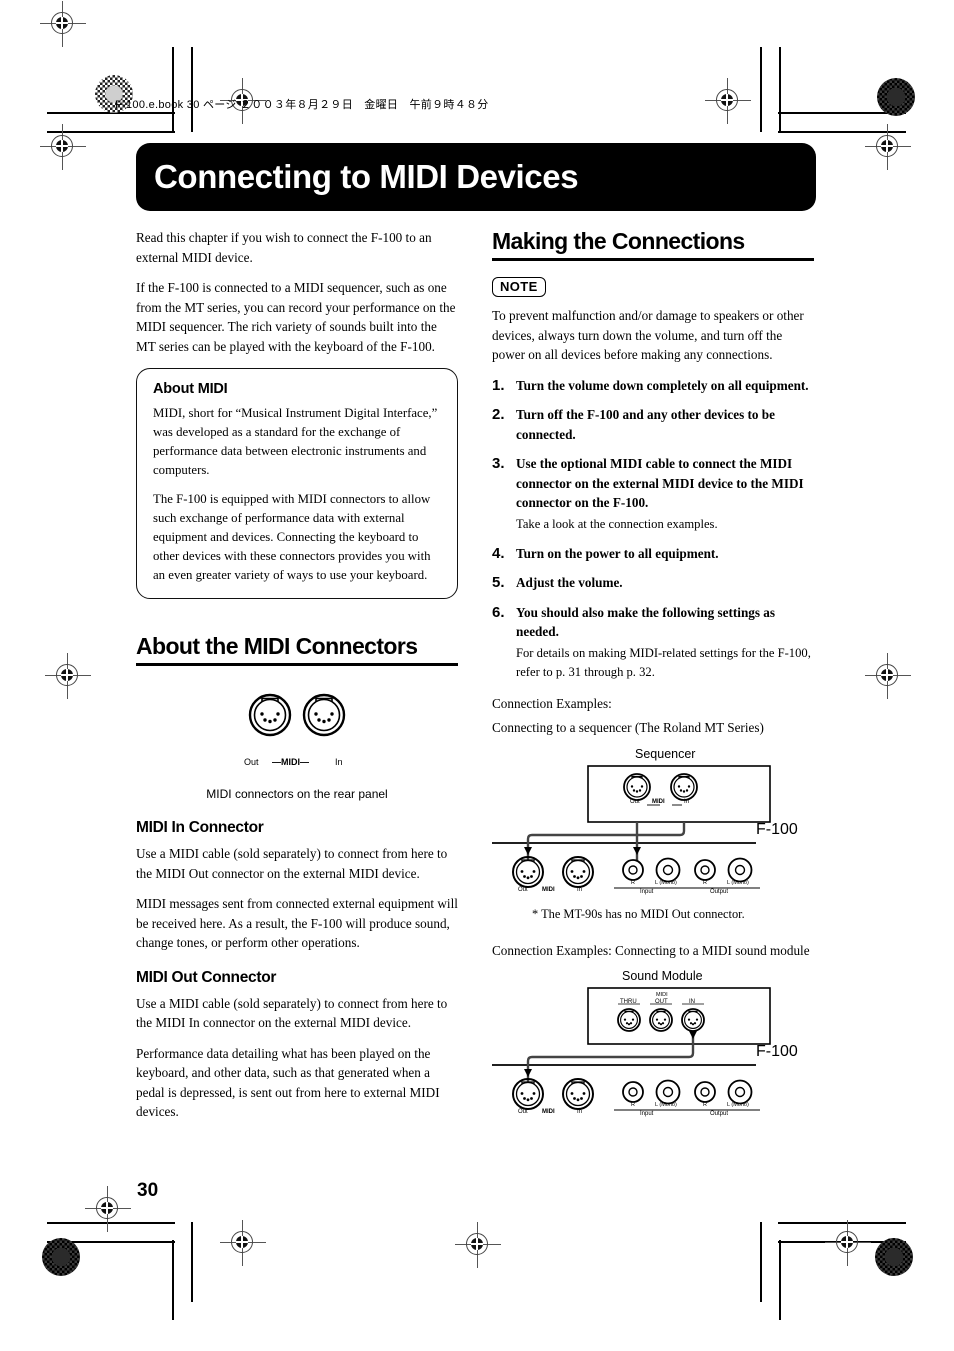 The height and width of the screenshot is (1351, 954). What do you see at coordinates (647, 1114) in the screenshot?
I see `input-group-label-2: Input` at bounding box center [647, 1114].